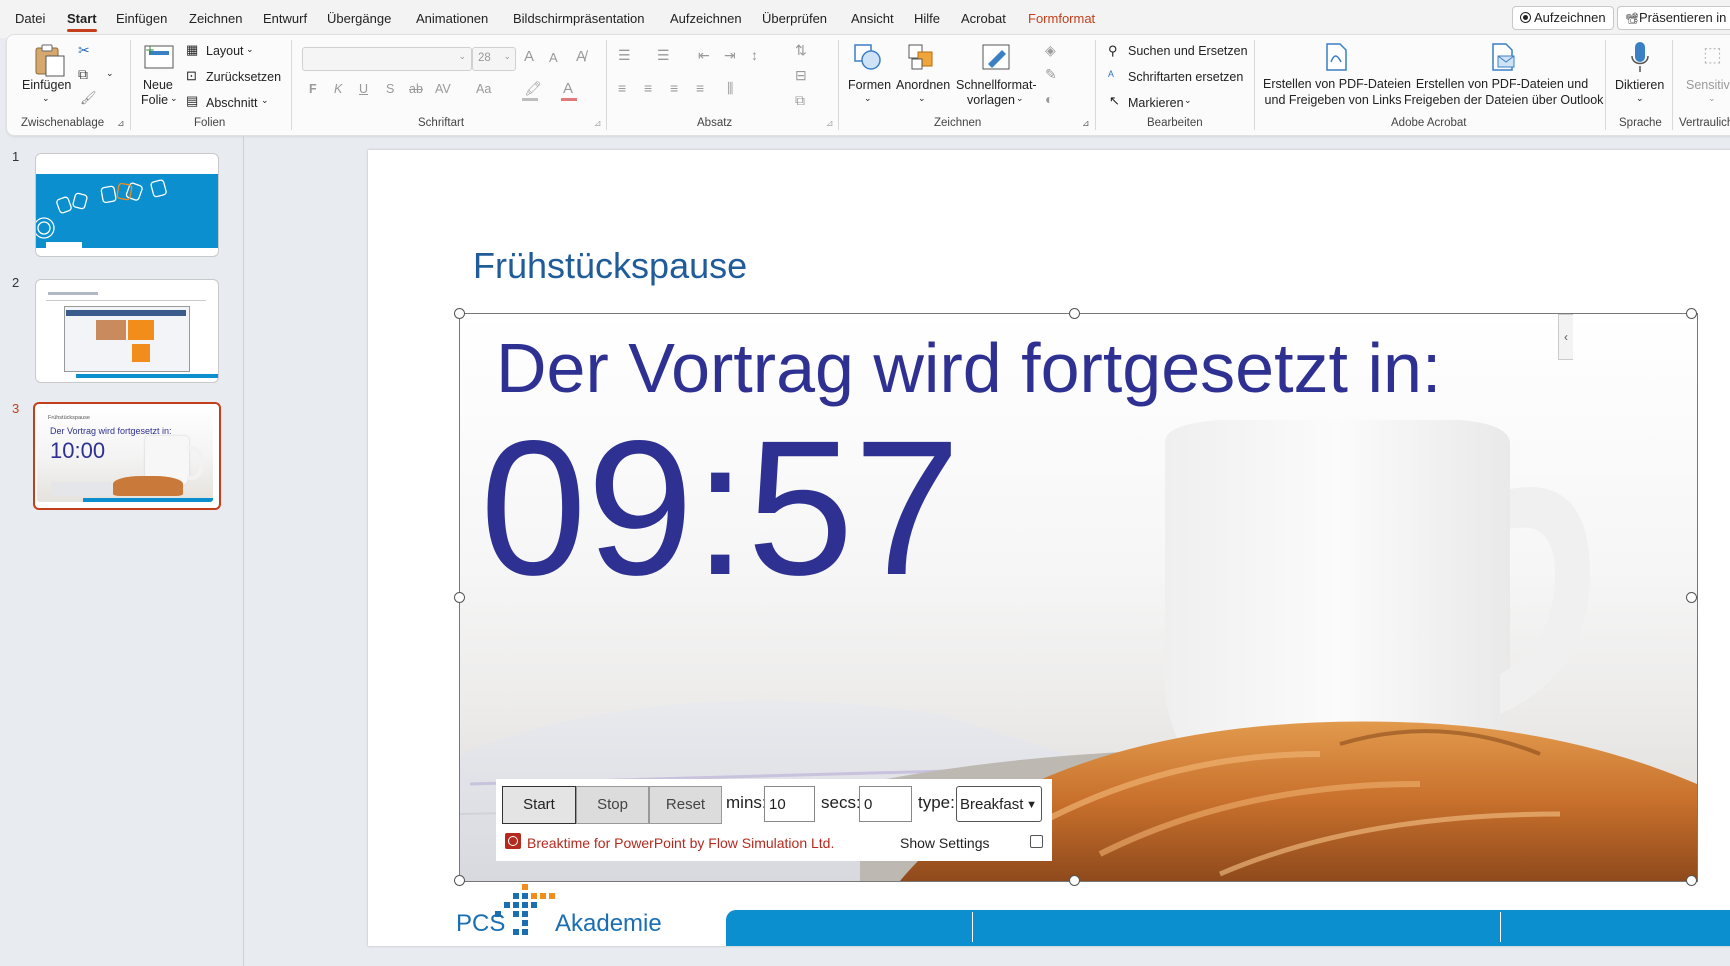 Image resolution: width=1730 pixels, height=966 pixels. Describe the element at coordinates (159, 59) in the screenshot. I see `new-slide-icon: +` at that location.